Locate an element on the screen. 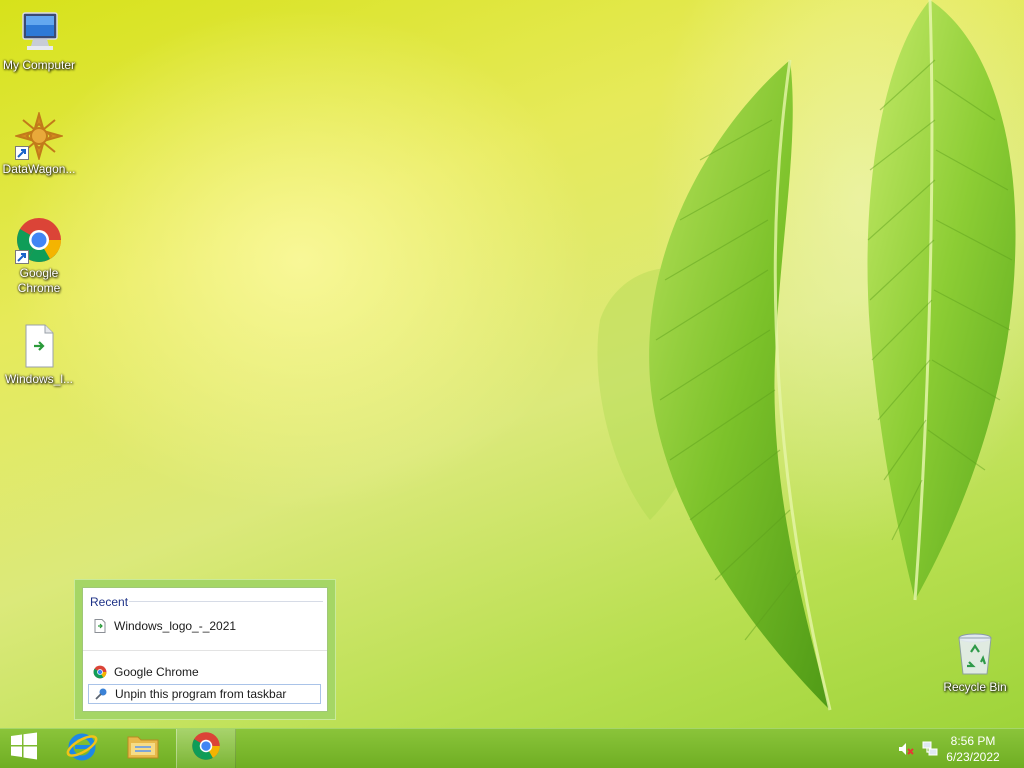  jump-list-recent-item: Windows_logo_-_2021 is located at coordinates (204, 626).